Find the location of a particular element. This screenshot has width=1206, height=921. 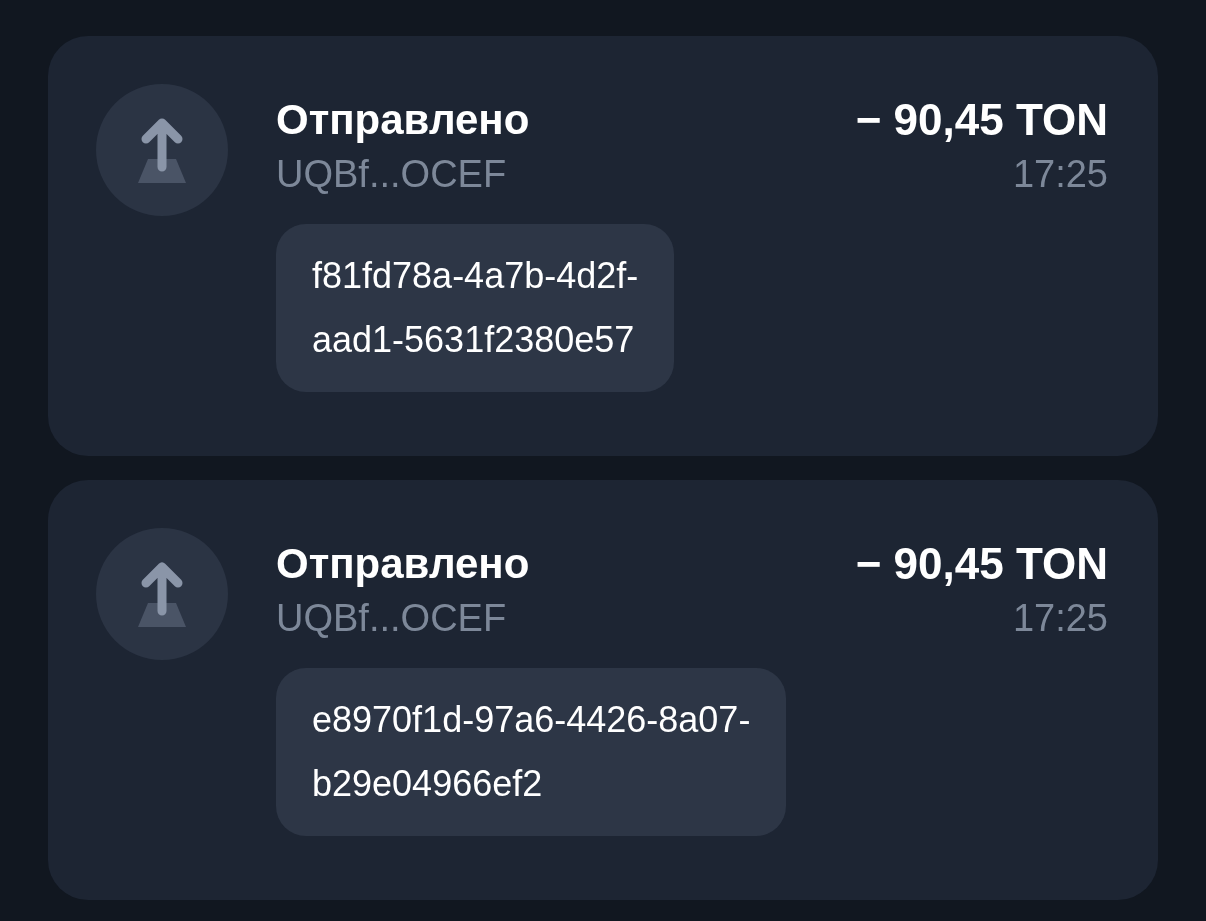

comment-bubble: f81fd78a-4a7b-4d2f- aad1-5631f2380e57 is located at coordinates (475, 308).